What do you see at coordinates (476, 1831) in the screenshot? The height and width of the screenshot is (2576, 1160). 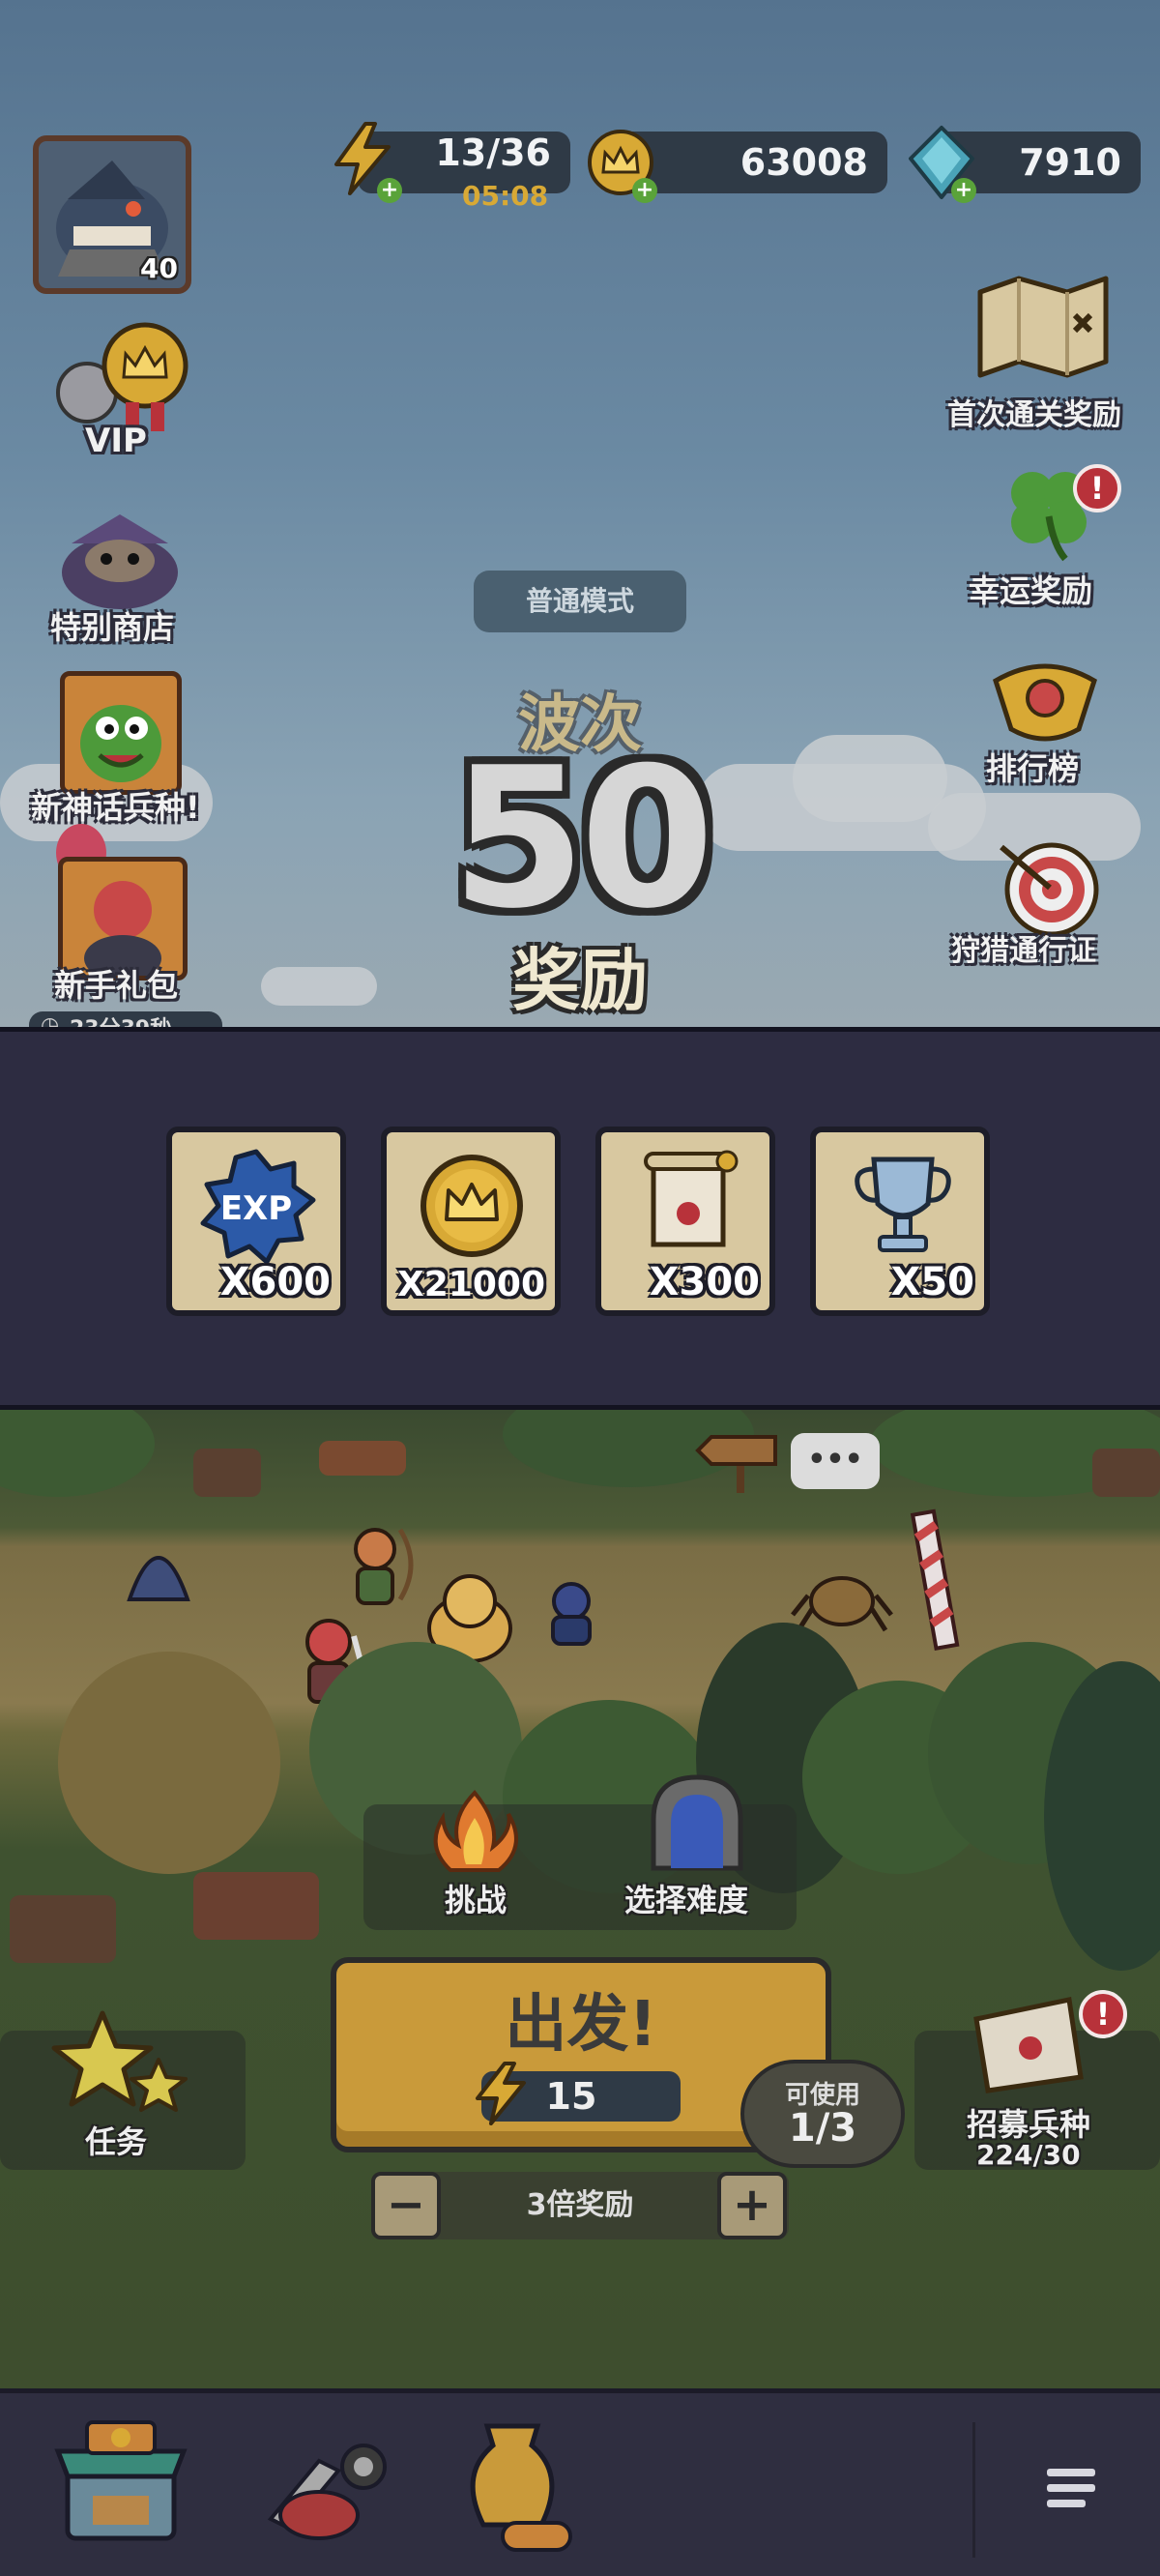 I see `campfire-icon` at bounding box center [476, 1831].